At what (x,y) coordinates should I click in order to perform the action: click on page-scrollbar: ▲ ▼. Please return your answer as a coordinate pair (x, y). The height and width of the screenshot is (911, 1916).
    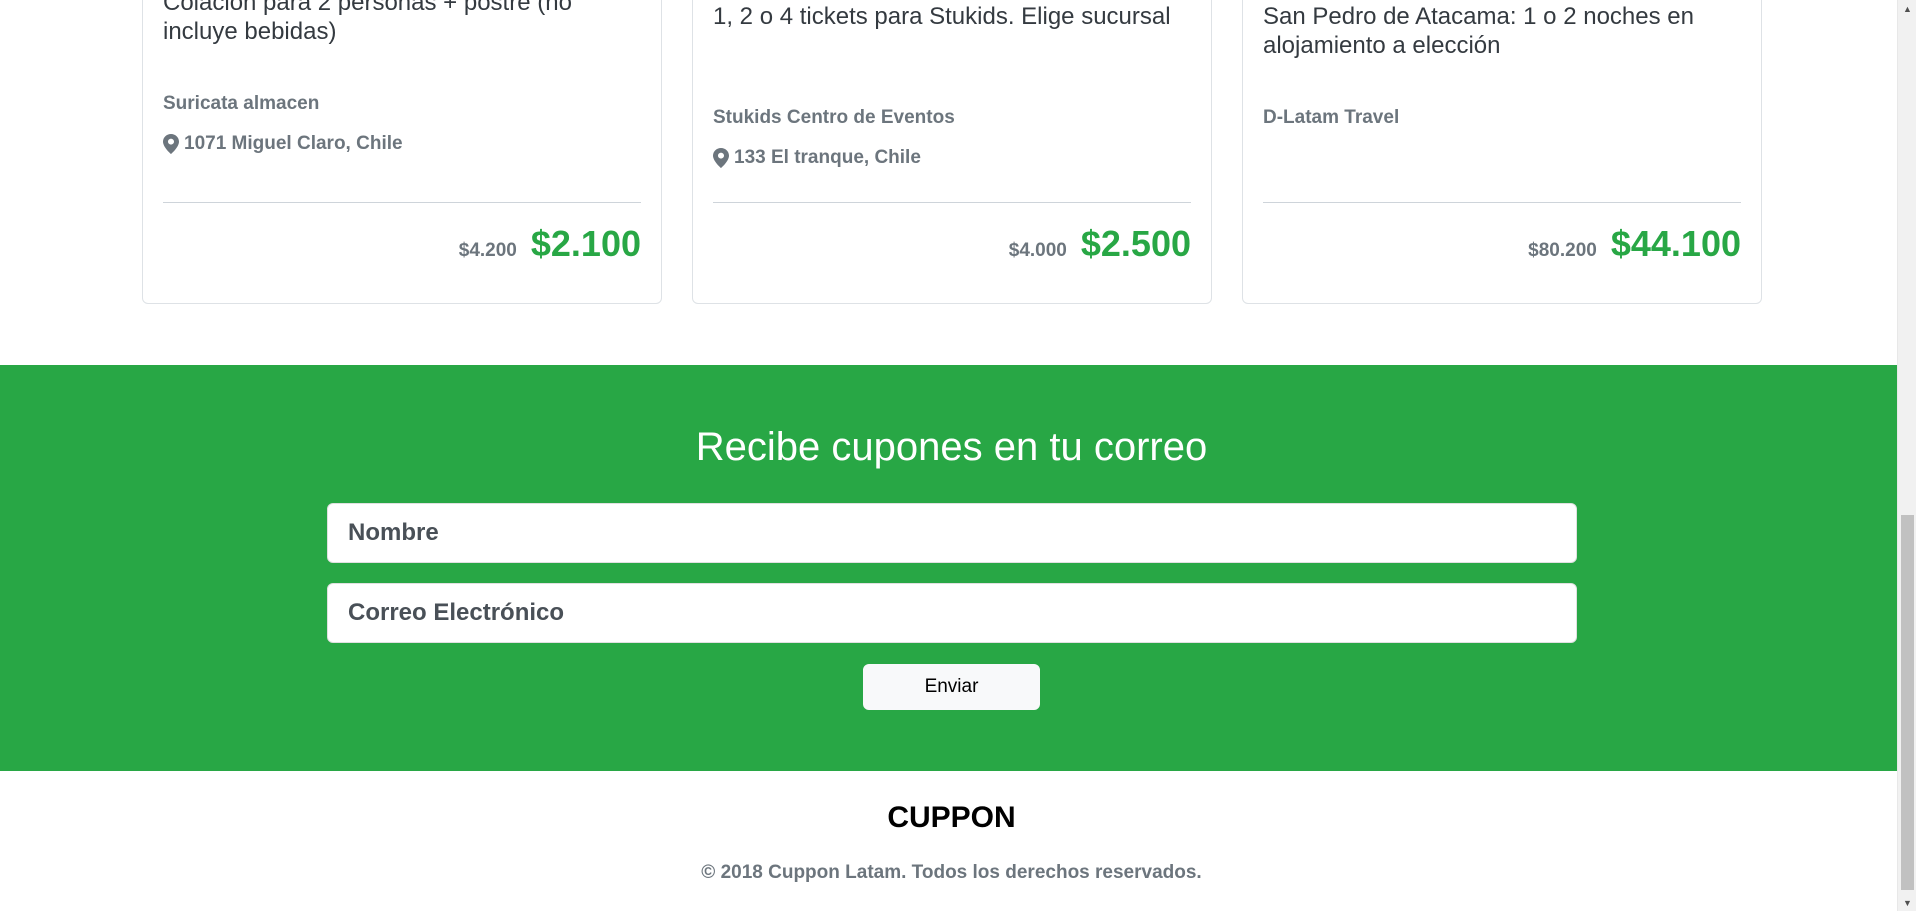
    Looking at the image, I should click on (1906, 455).